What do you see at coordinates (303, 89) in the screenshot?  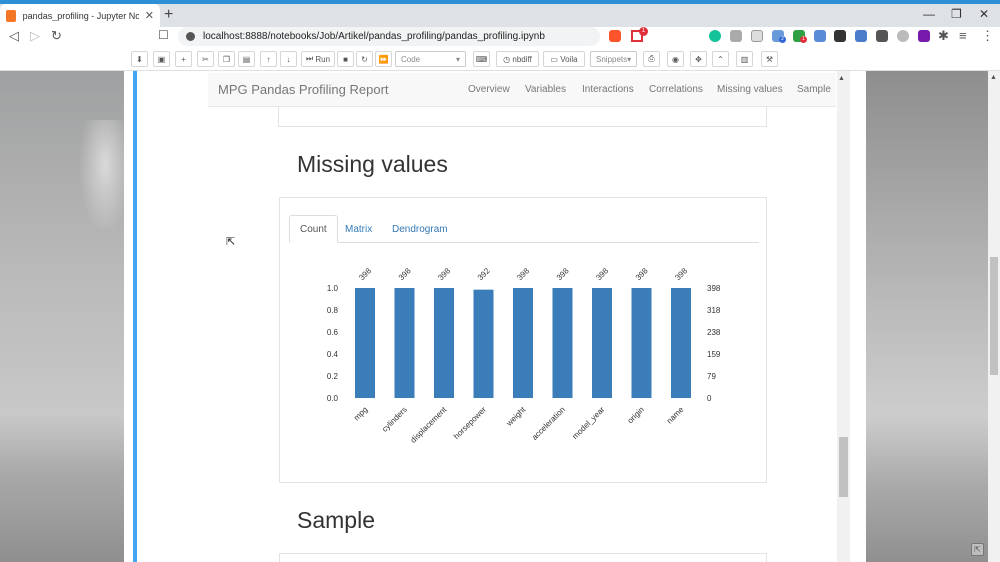 I see `report-brand: MPG Pandas Profiling Report` at bounding box center [303, 89].